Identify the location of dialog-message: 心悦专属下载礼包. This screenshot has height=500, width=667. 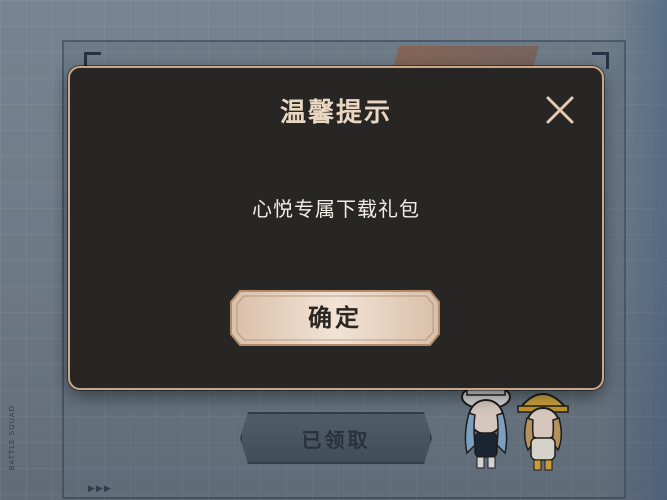
(336, 209).